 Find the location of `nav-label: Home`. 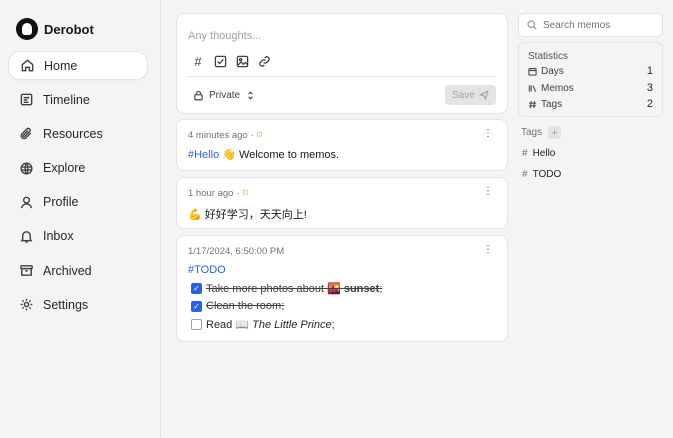

nav-label: Home is located at coordinates (61, 65).